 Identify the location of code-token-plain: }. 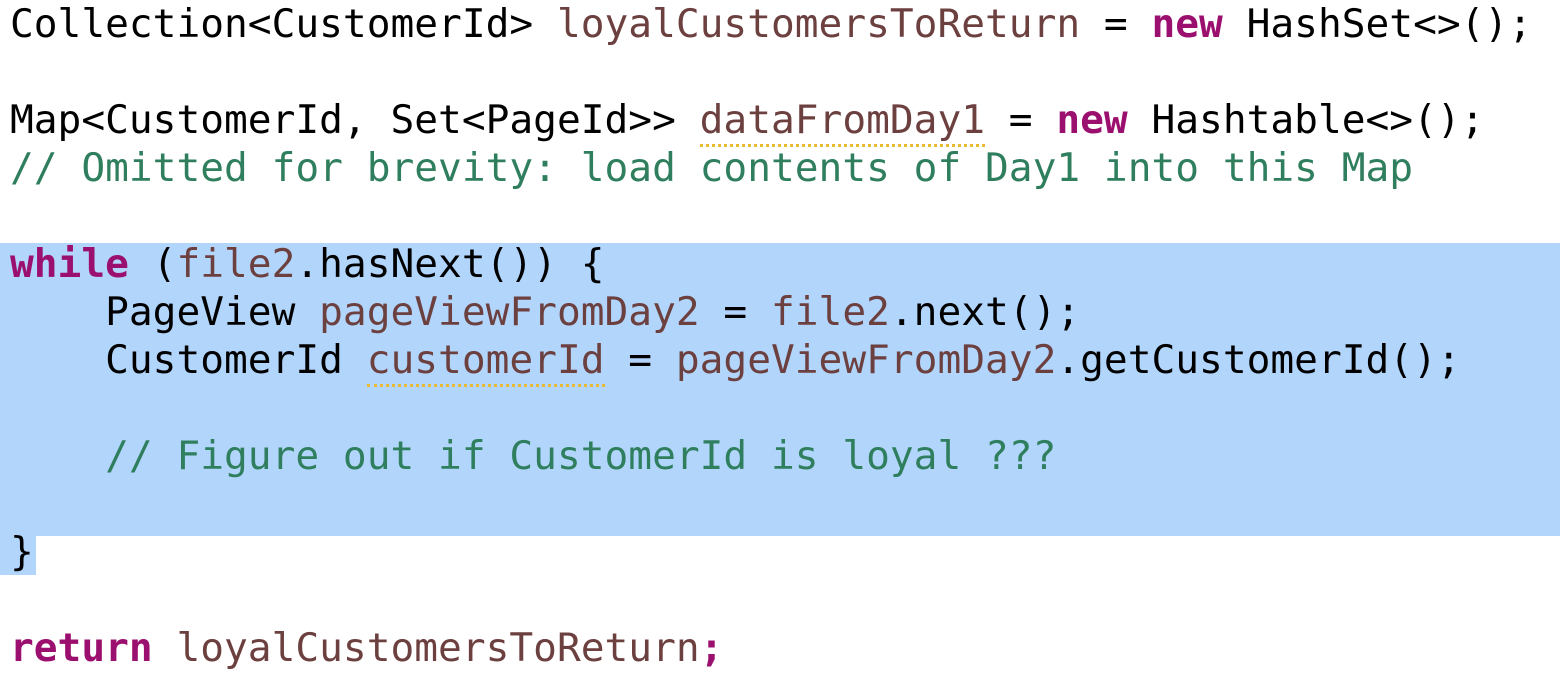
(22, 552).